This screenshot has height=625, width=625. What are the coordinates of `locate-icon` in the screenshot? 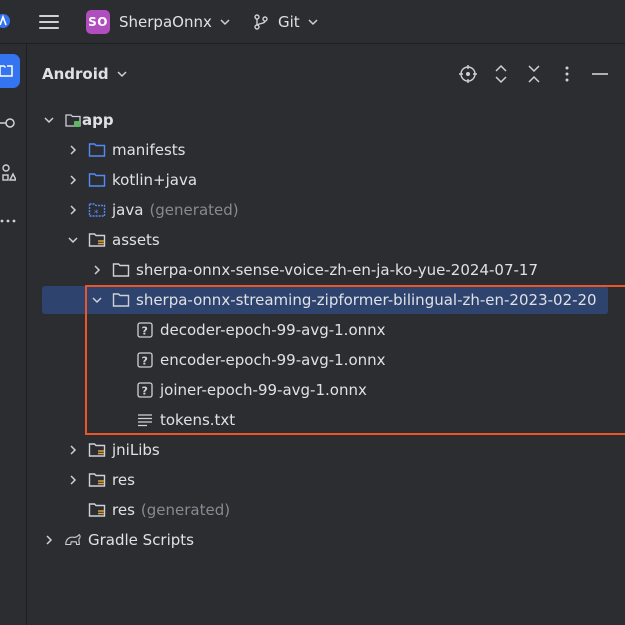 It's located at (468, 74).